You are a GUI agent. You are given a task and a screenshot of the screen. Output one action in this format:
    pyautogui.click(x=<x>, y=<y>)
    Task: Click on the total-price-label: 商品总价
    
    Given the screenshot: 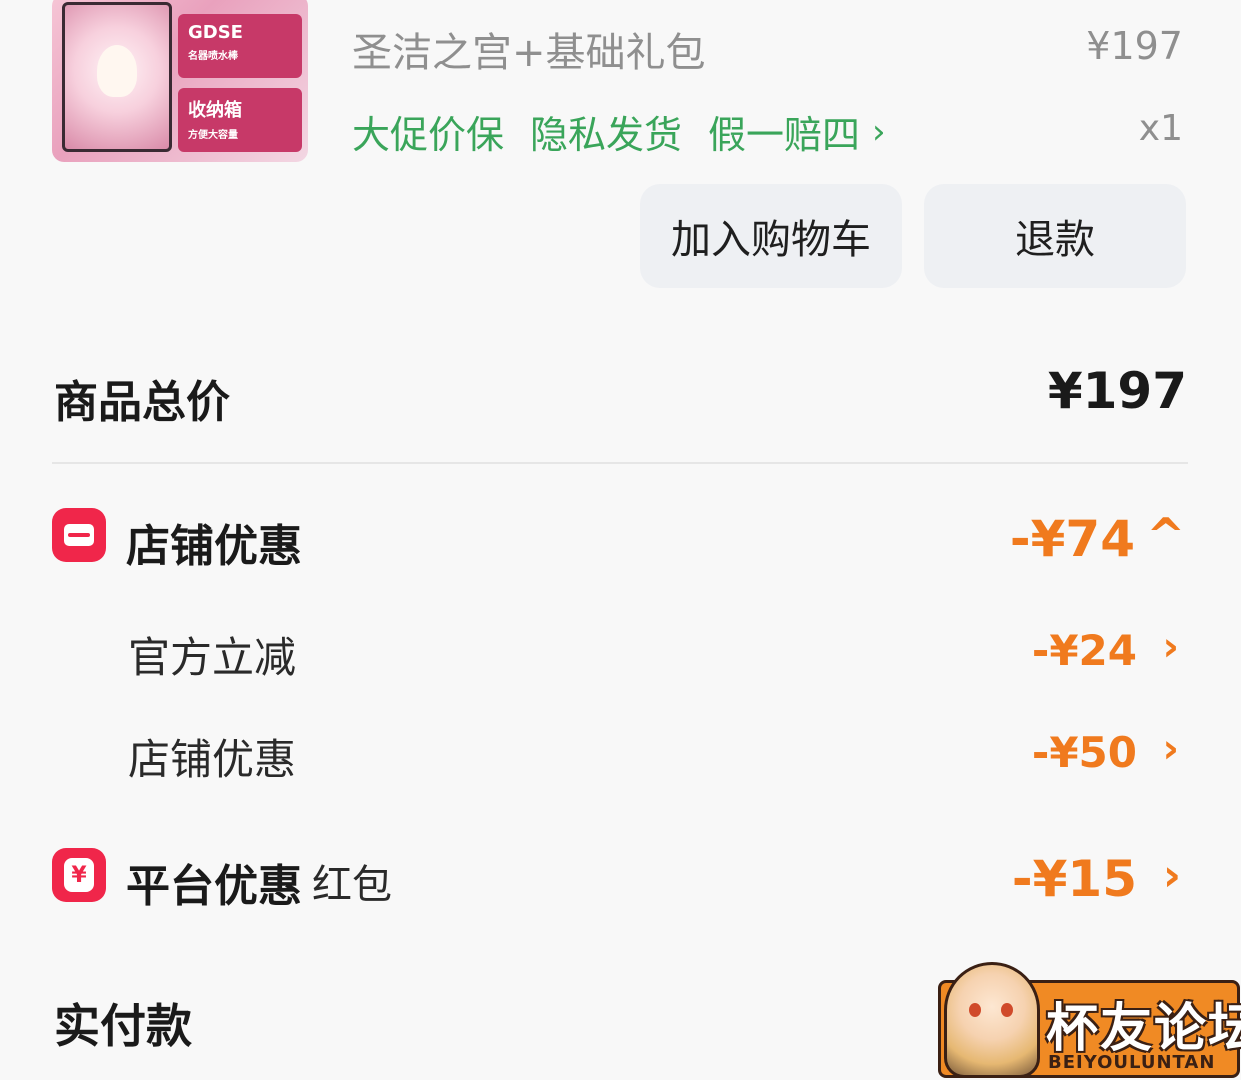 What is the action you would take?
    pyautogui.click(x=142, y=402)
    